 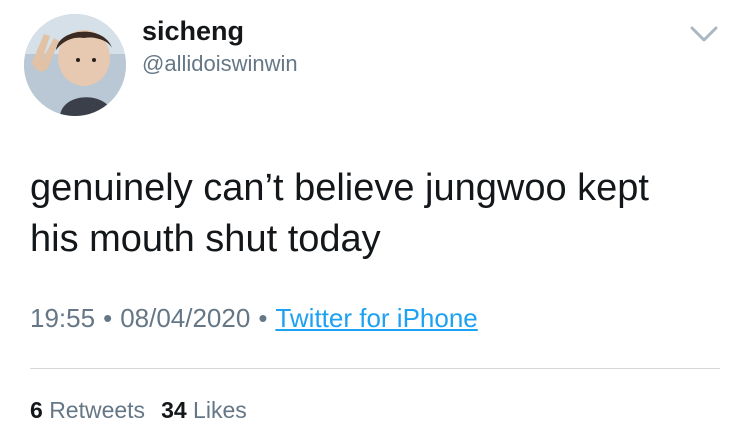 What do you see at coordinates (174, 410) in the screenshot?
I see `likes-count: 34` at bounding box center [174, 410].